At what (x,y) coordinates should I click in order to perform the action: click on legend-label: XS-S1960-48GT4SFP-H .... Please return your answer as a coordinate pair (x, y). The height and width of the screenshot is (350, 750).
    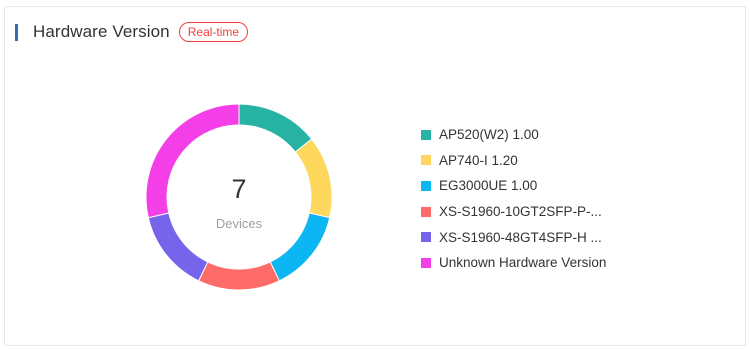
    Looking at the image, I should click on (520, 237).